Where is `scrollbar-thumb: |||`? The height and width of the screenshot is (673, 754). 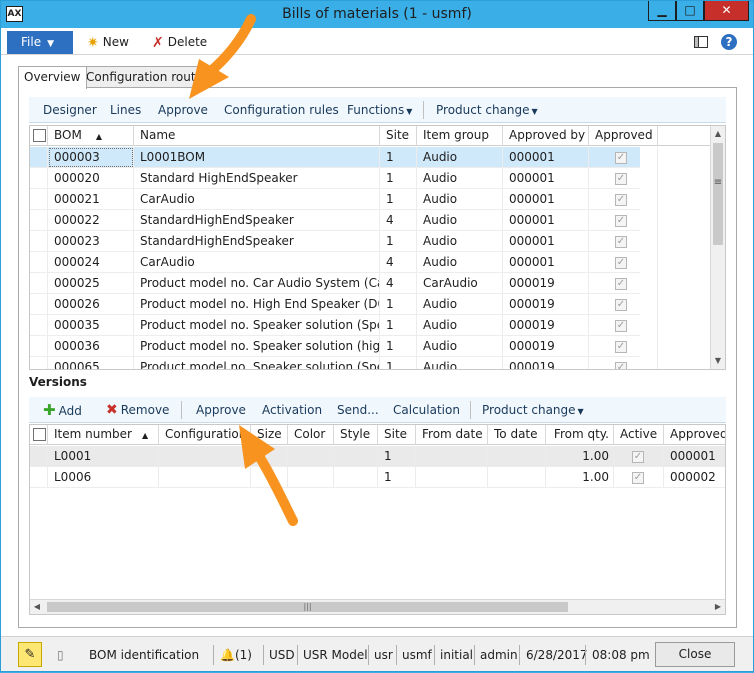
scrollbar-thumb: ||| is located at coordinates (307, 607).